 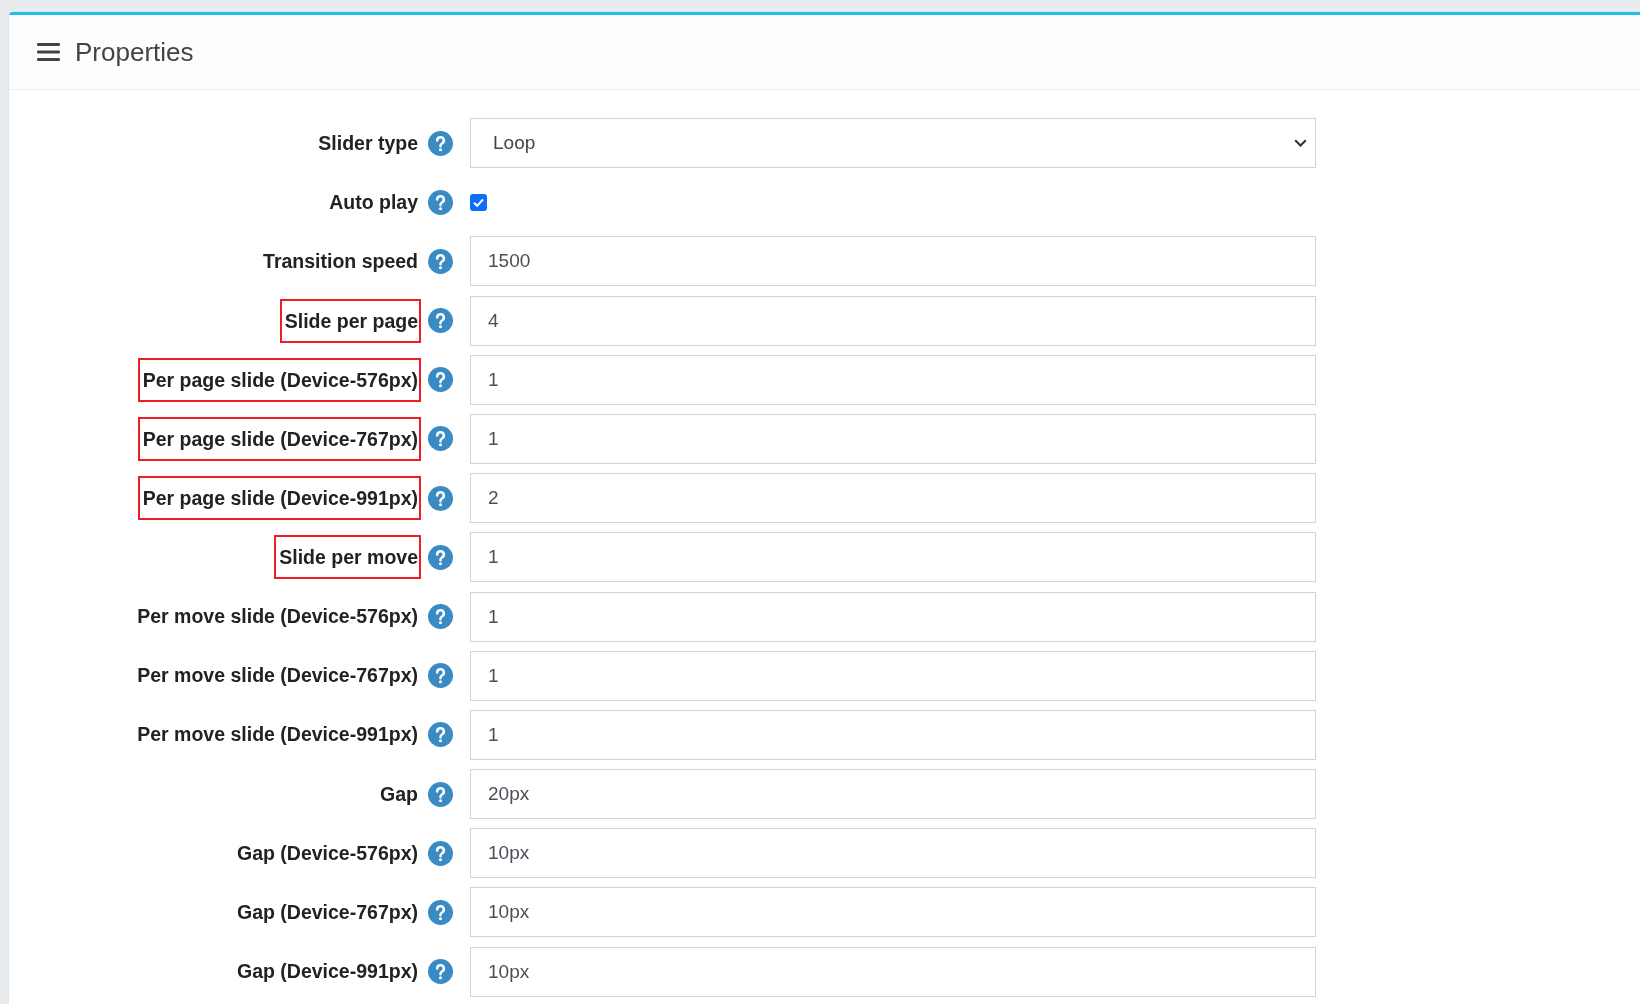 What do you see at coordinates (893, 320) in the screenshot?
I see `text-field: 4` at bounding box center [893, 320].